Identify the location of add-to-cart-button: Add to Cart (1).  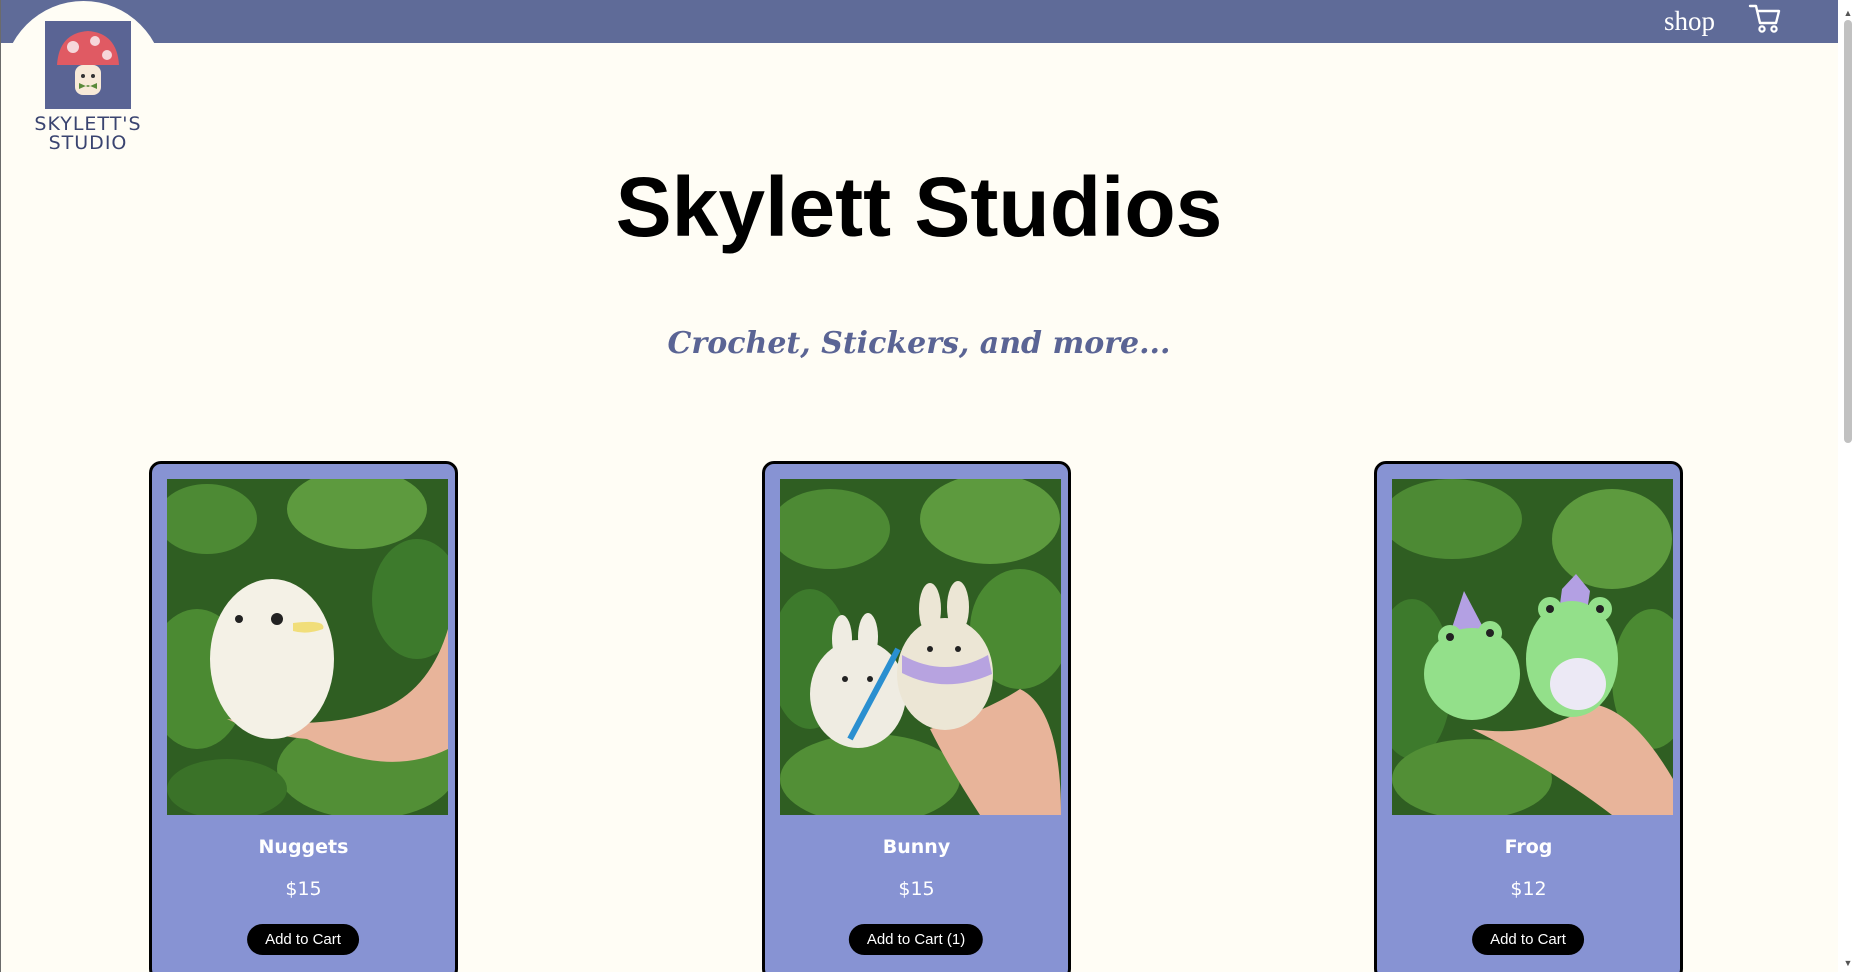
(916, 939).